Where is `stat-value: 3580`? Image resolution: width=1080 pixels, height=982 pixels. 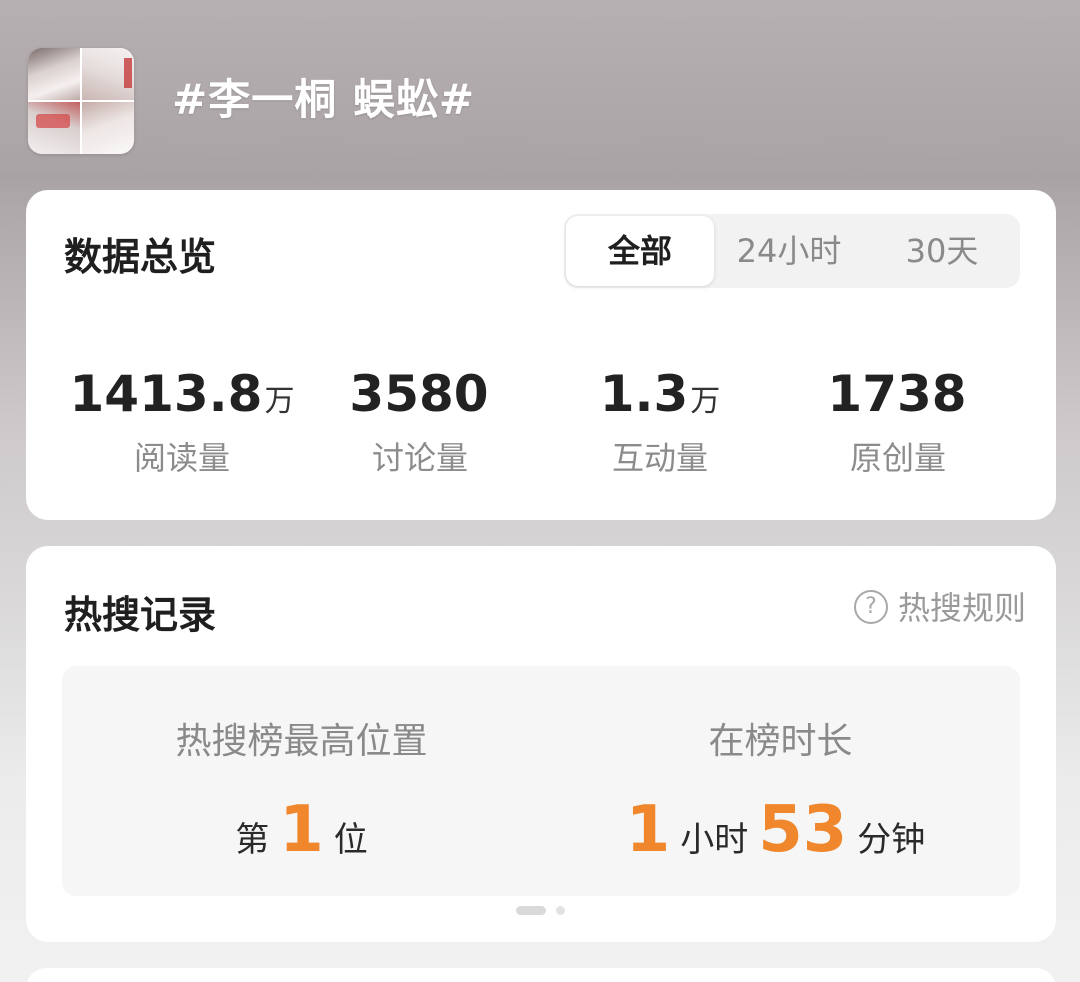 stat-value: 3580 is located at coordinates (420, 398).